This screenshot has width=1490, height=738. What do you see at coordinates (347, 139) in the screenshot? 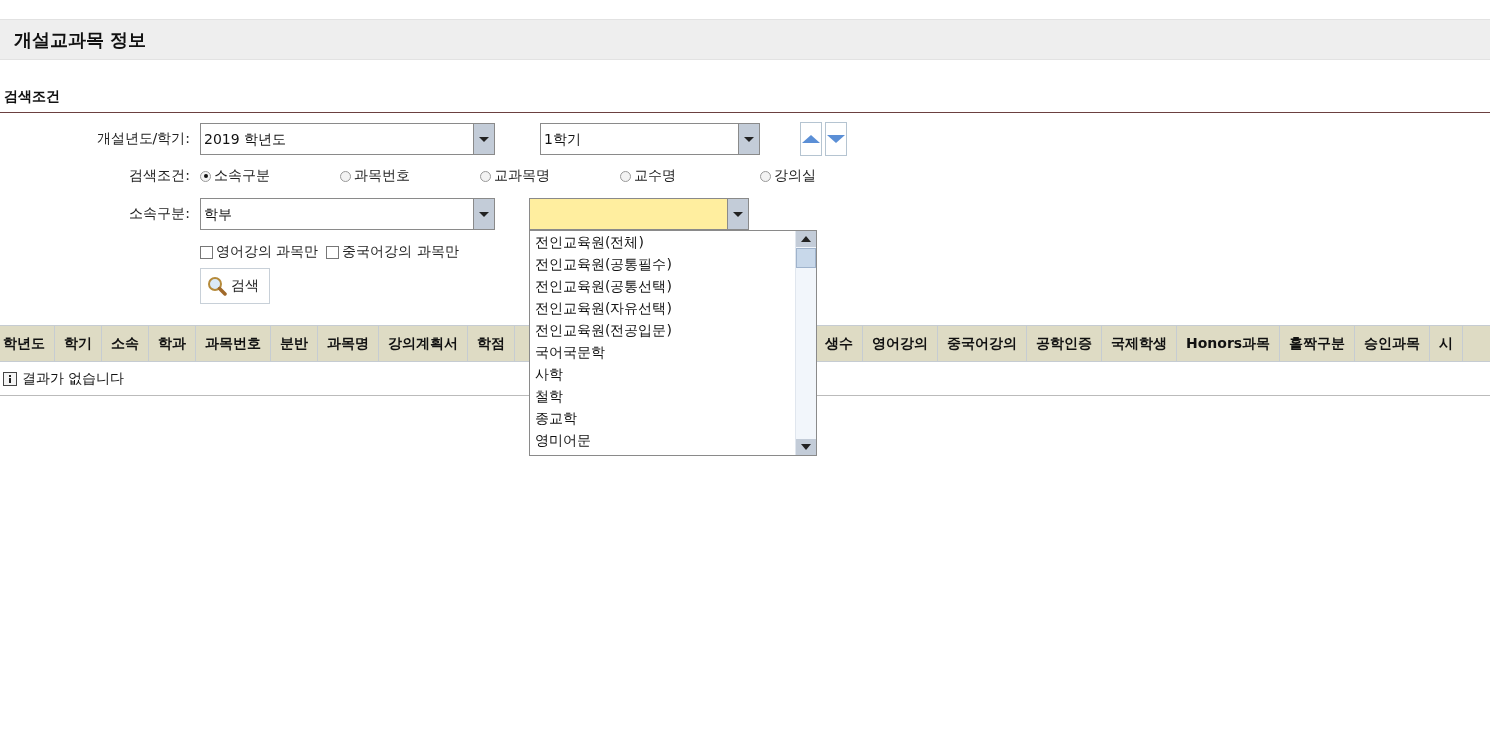
I see `year-select: 2019 학년도` at bounding box center [347, 139].